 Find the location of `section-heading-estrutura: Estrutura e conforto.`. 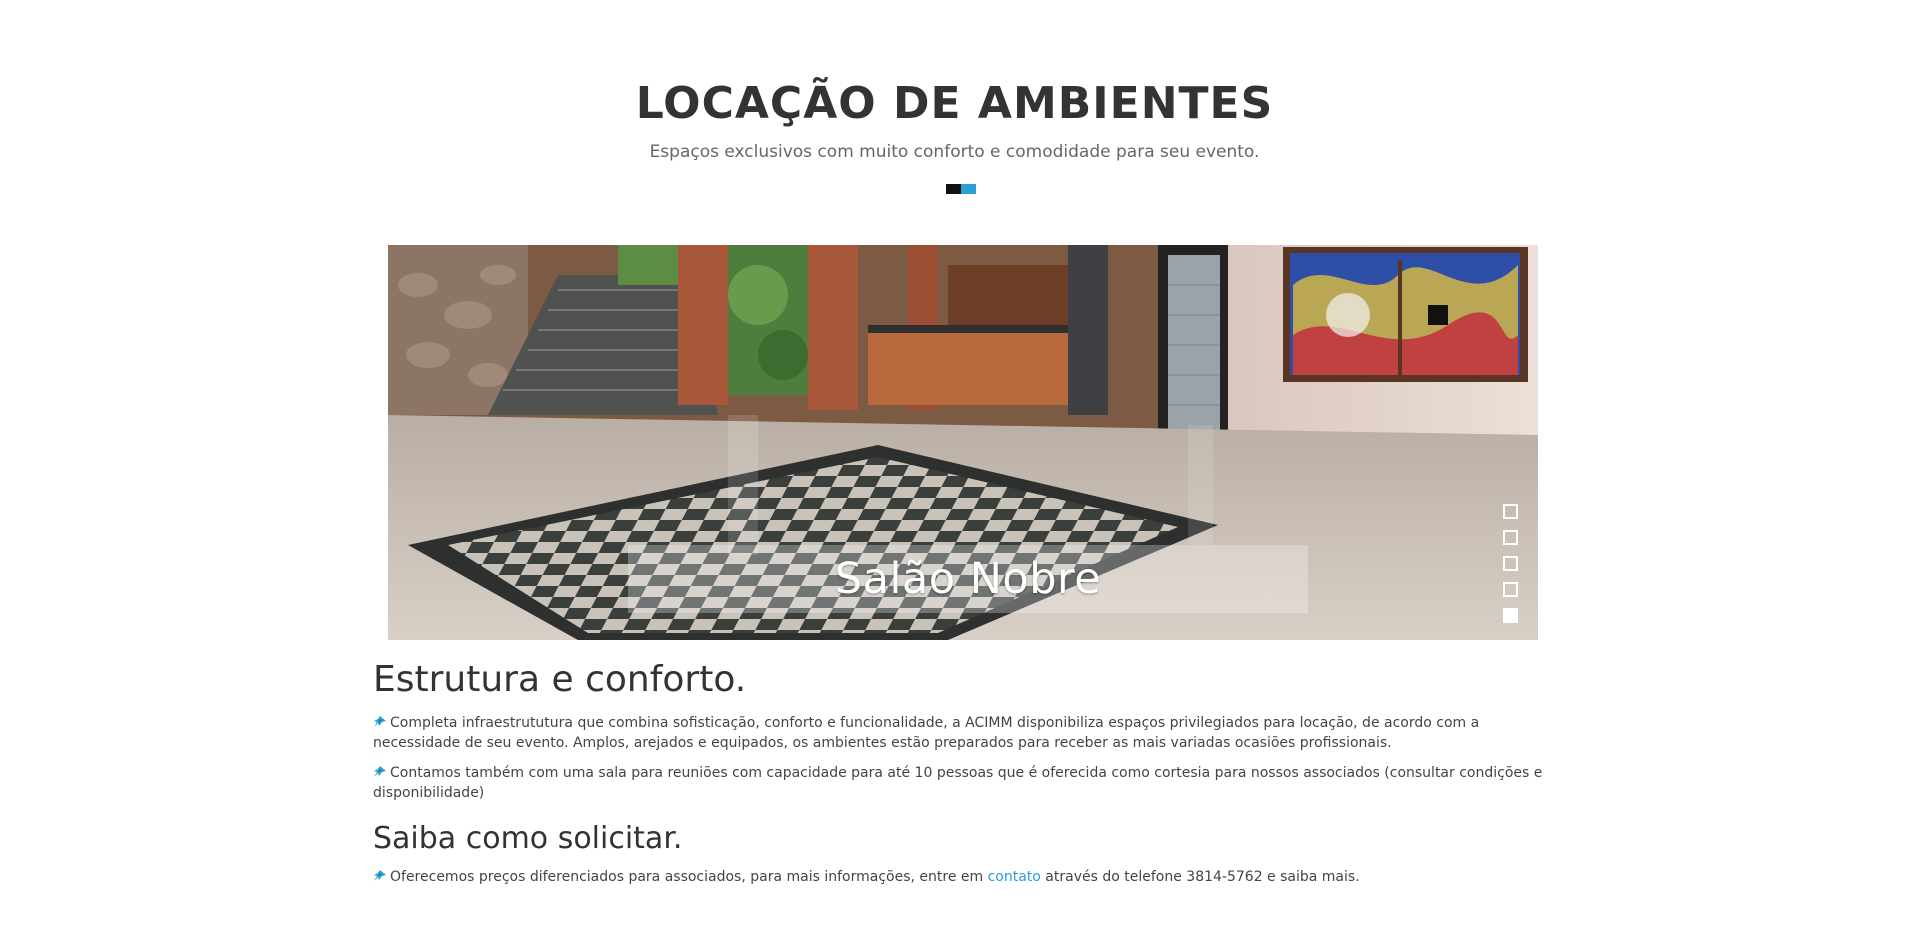

section-heading-estrutura: Estrutura e conforto. is located at coordinates (560, 679).